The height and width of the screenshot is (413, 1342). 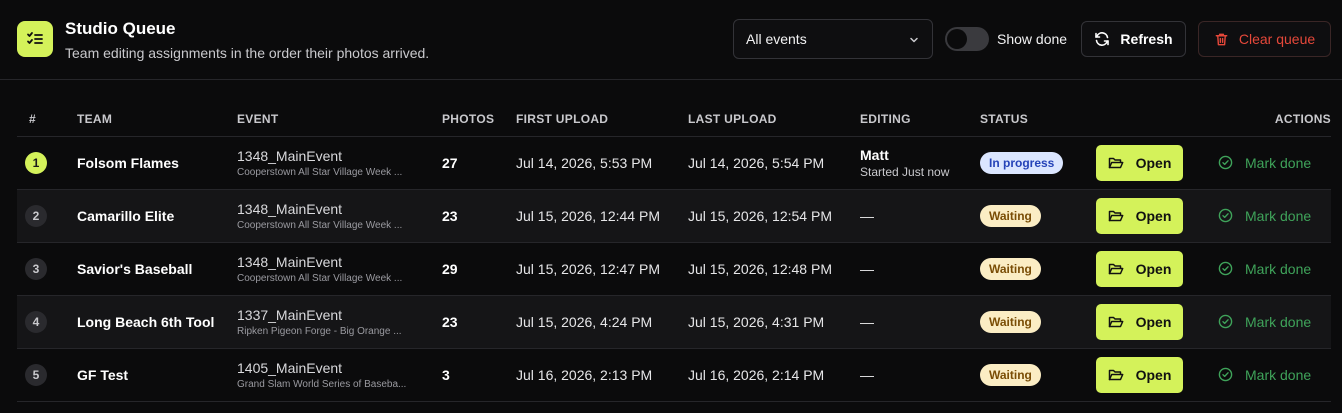 I want to click on show-done-toggle-group: Show done, so click(x=1006, y=39).